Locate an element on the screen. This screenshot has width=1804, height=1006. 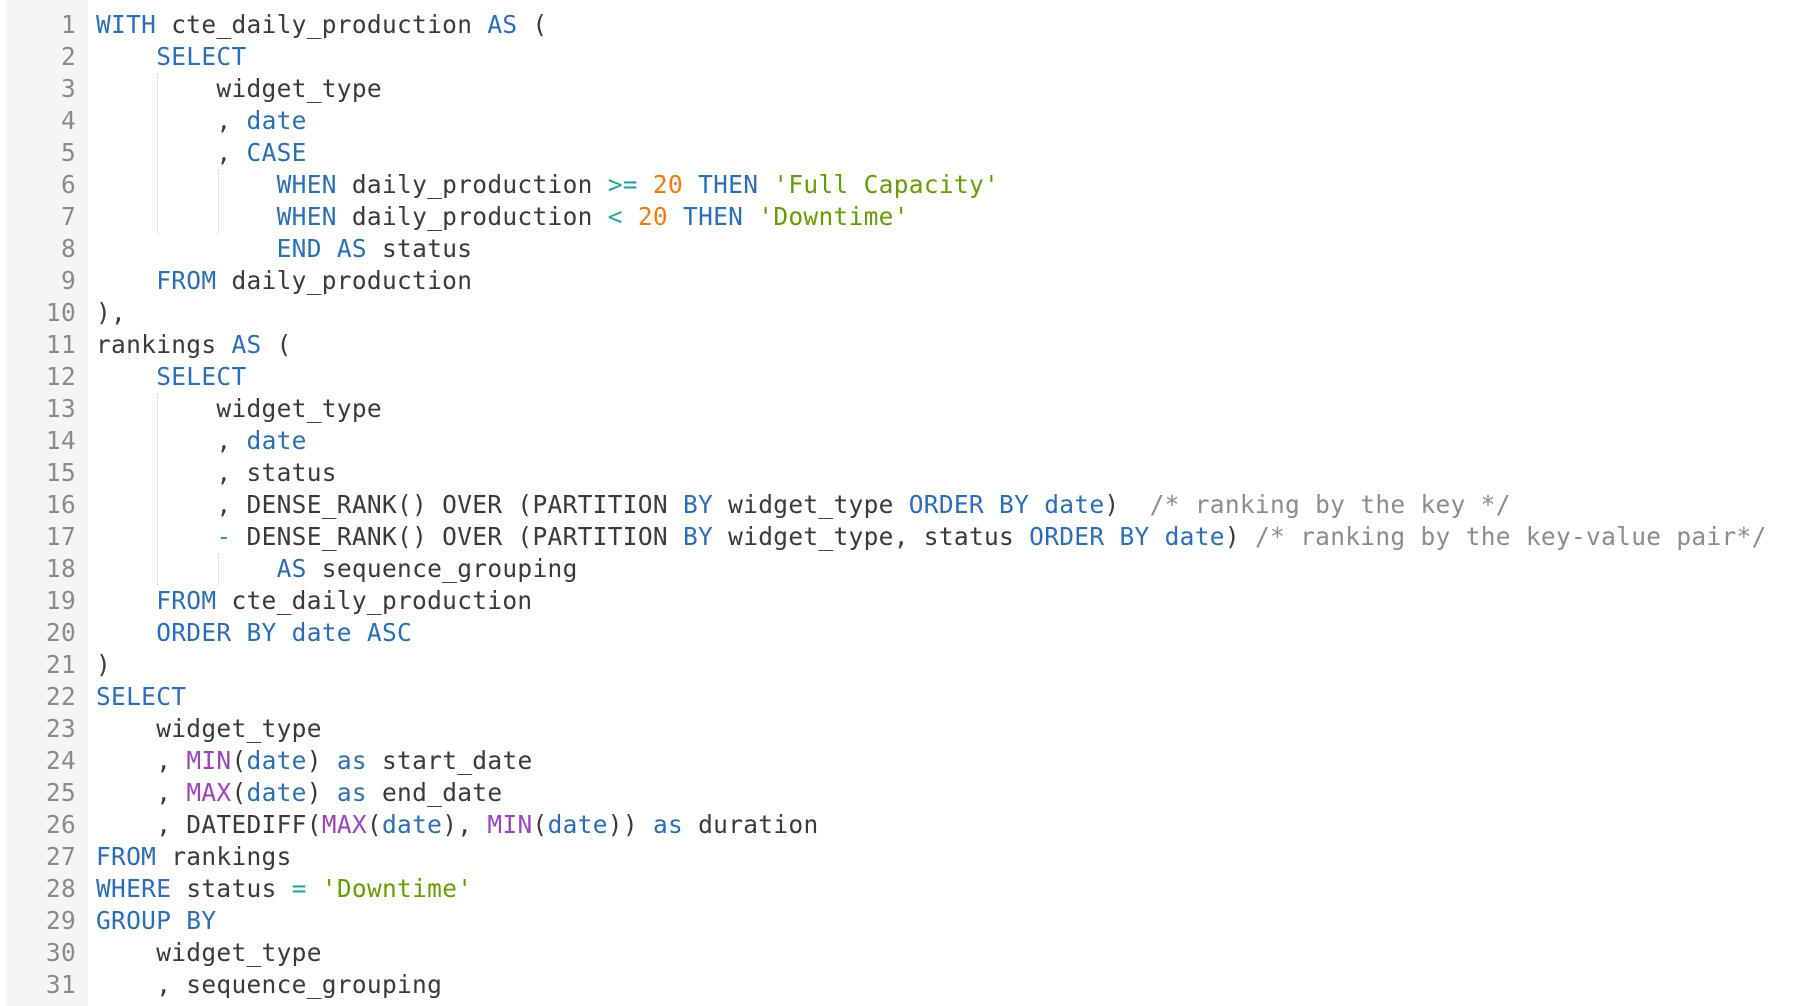
code-line: 15 , status is located at coordinates (902, 473).